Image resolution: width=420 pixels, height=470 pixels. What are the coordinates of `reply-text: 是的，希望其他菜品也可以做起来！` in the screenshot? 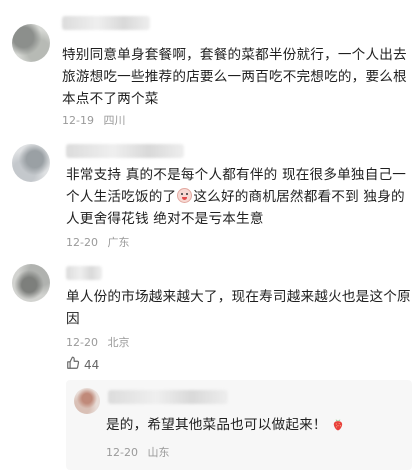 It's located at (256, 426).